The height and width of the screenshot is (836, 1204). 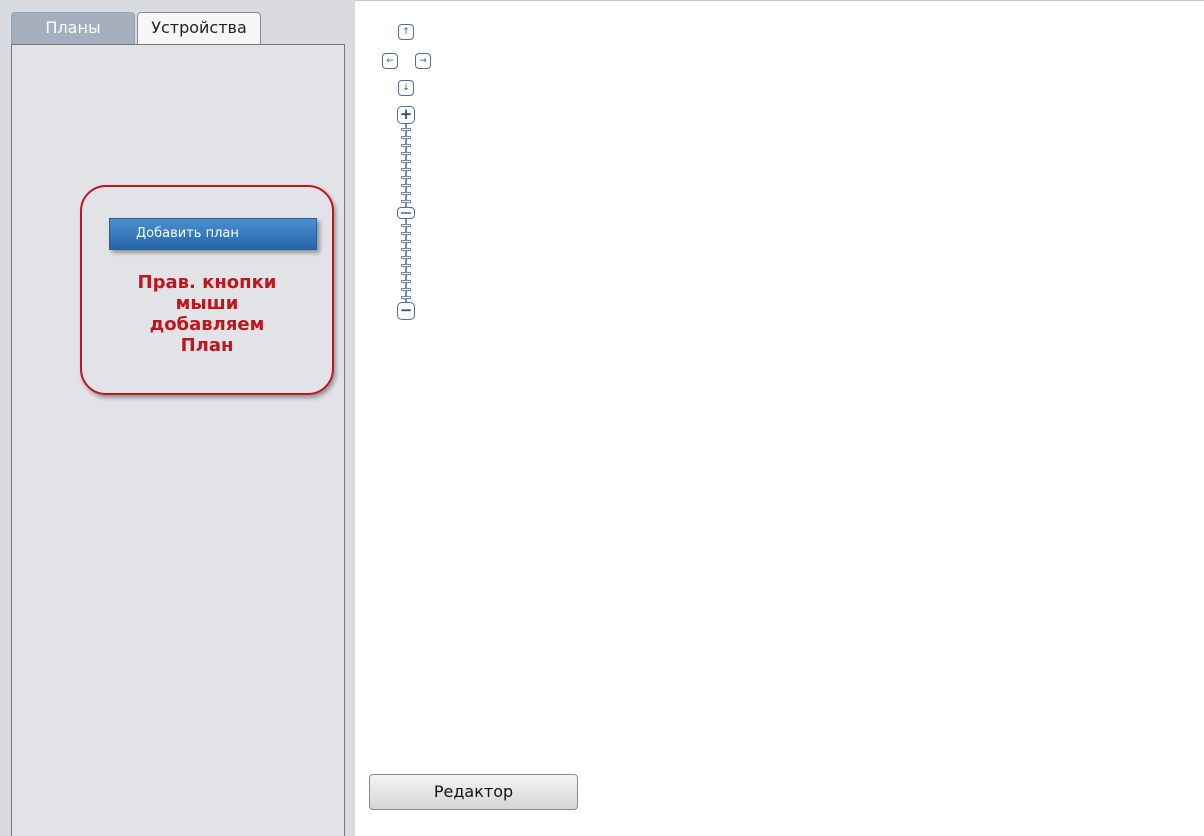 I want to click on zoom-out-button: −, so click(x=406, y=311).